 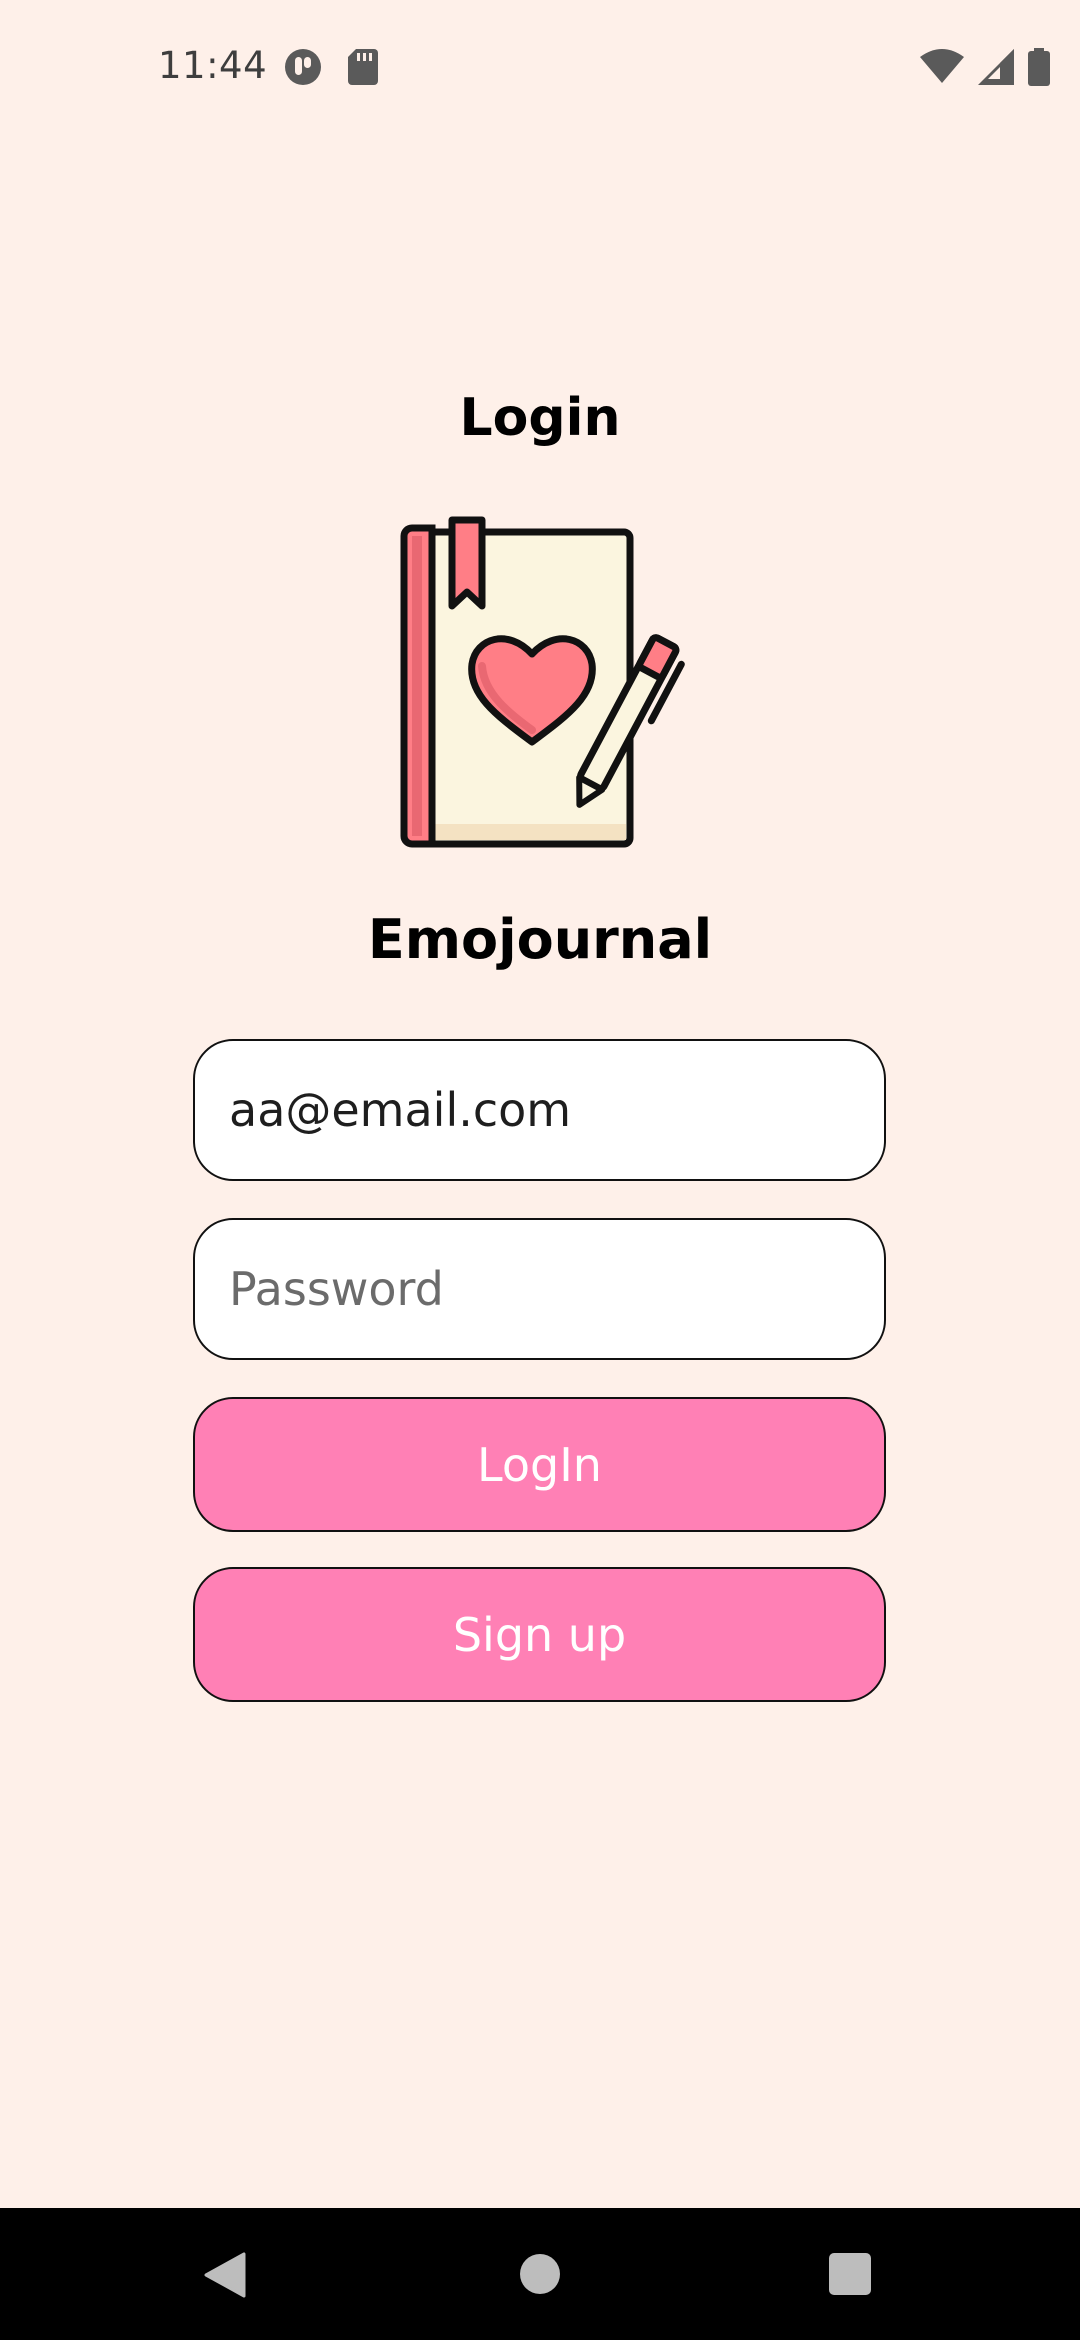 I want to click on navigation-bar, so click(x=540, y=2274).